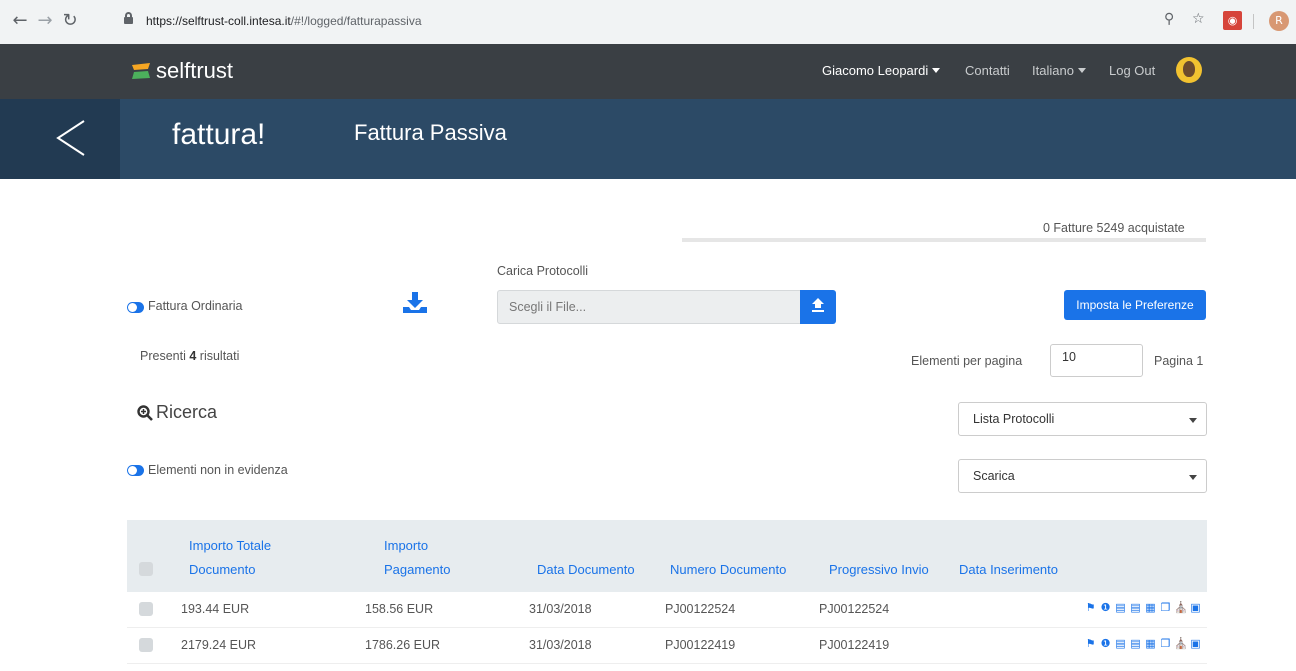 This screenshot has width=1296, height=671. I want to click on contacts-link: Contatti, so click(987, 70).